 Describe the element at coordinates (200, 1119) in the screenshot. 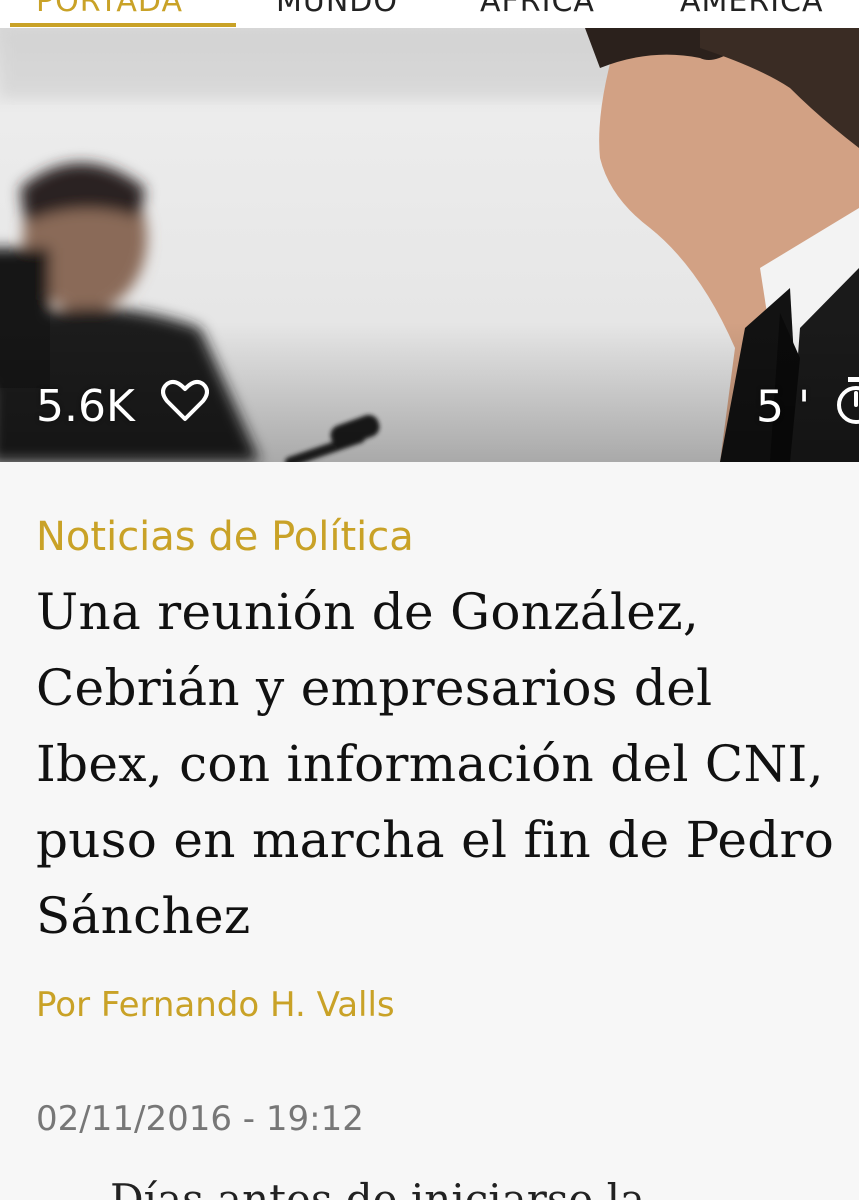

I see `publish-date: 02/11/2016 - 19:12` at that location.